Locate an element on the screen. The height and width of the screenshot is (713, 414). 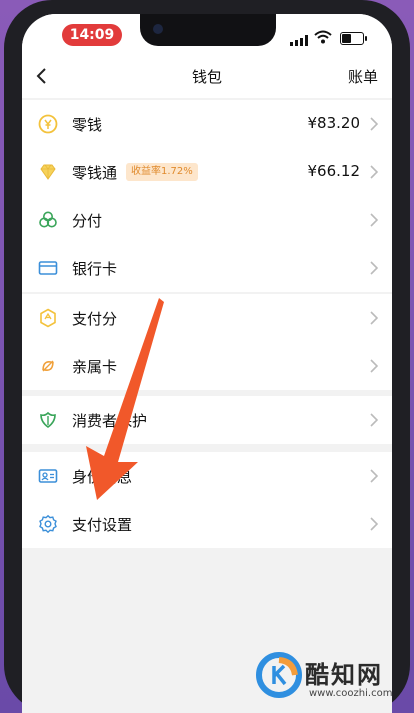
wallet-row-label: 支付设置 is located at coordinates (102, 525).